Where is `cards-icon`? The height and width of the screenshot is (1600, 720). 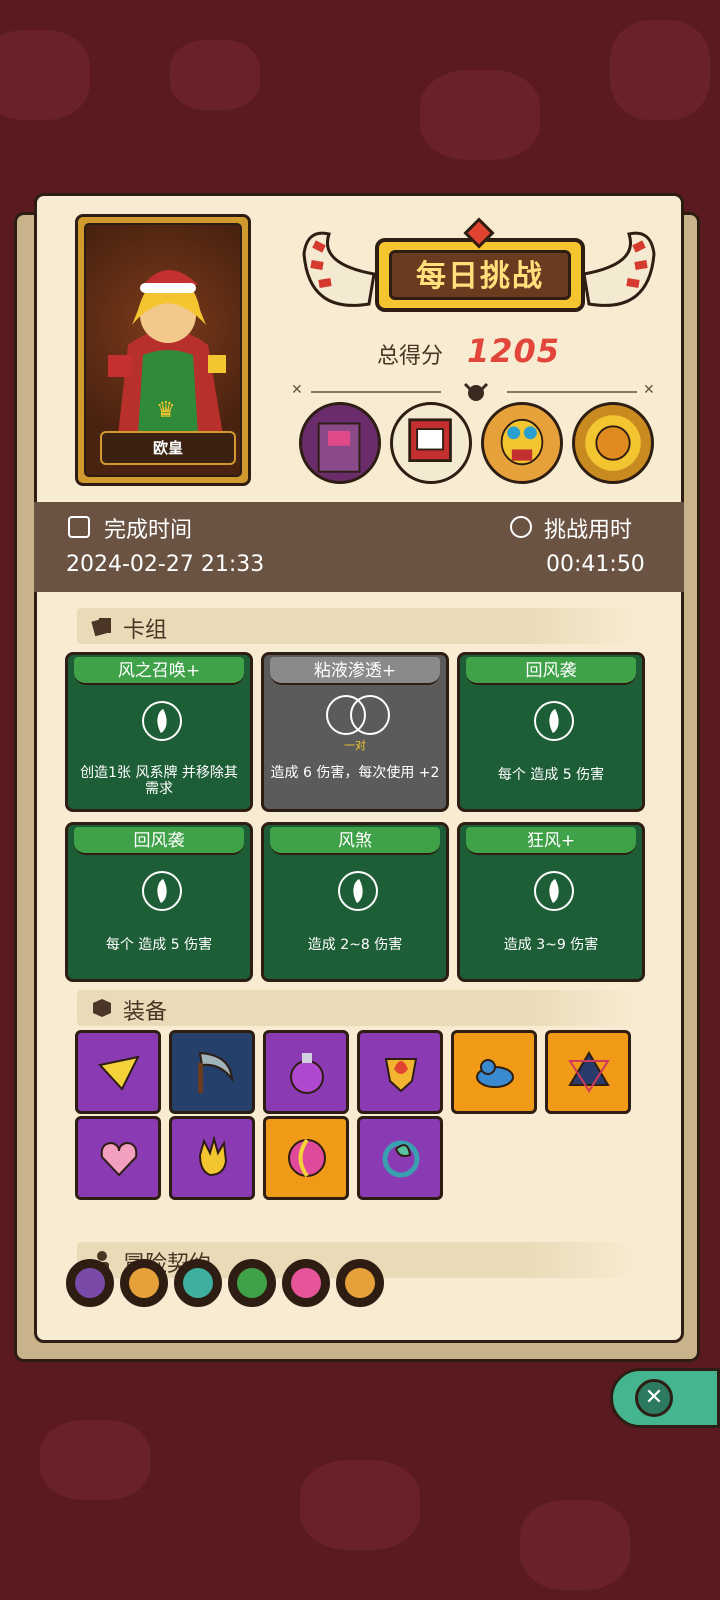
cards-icon is located at coordinates (101, 627).